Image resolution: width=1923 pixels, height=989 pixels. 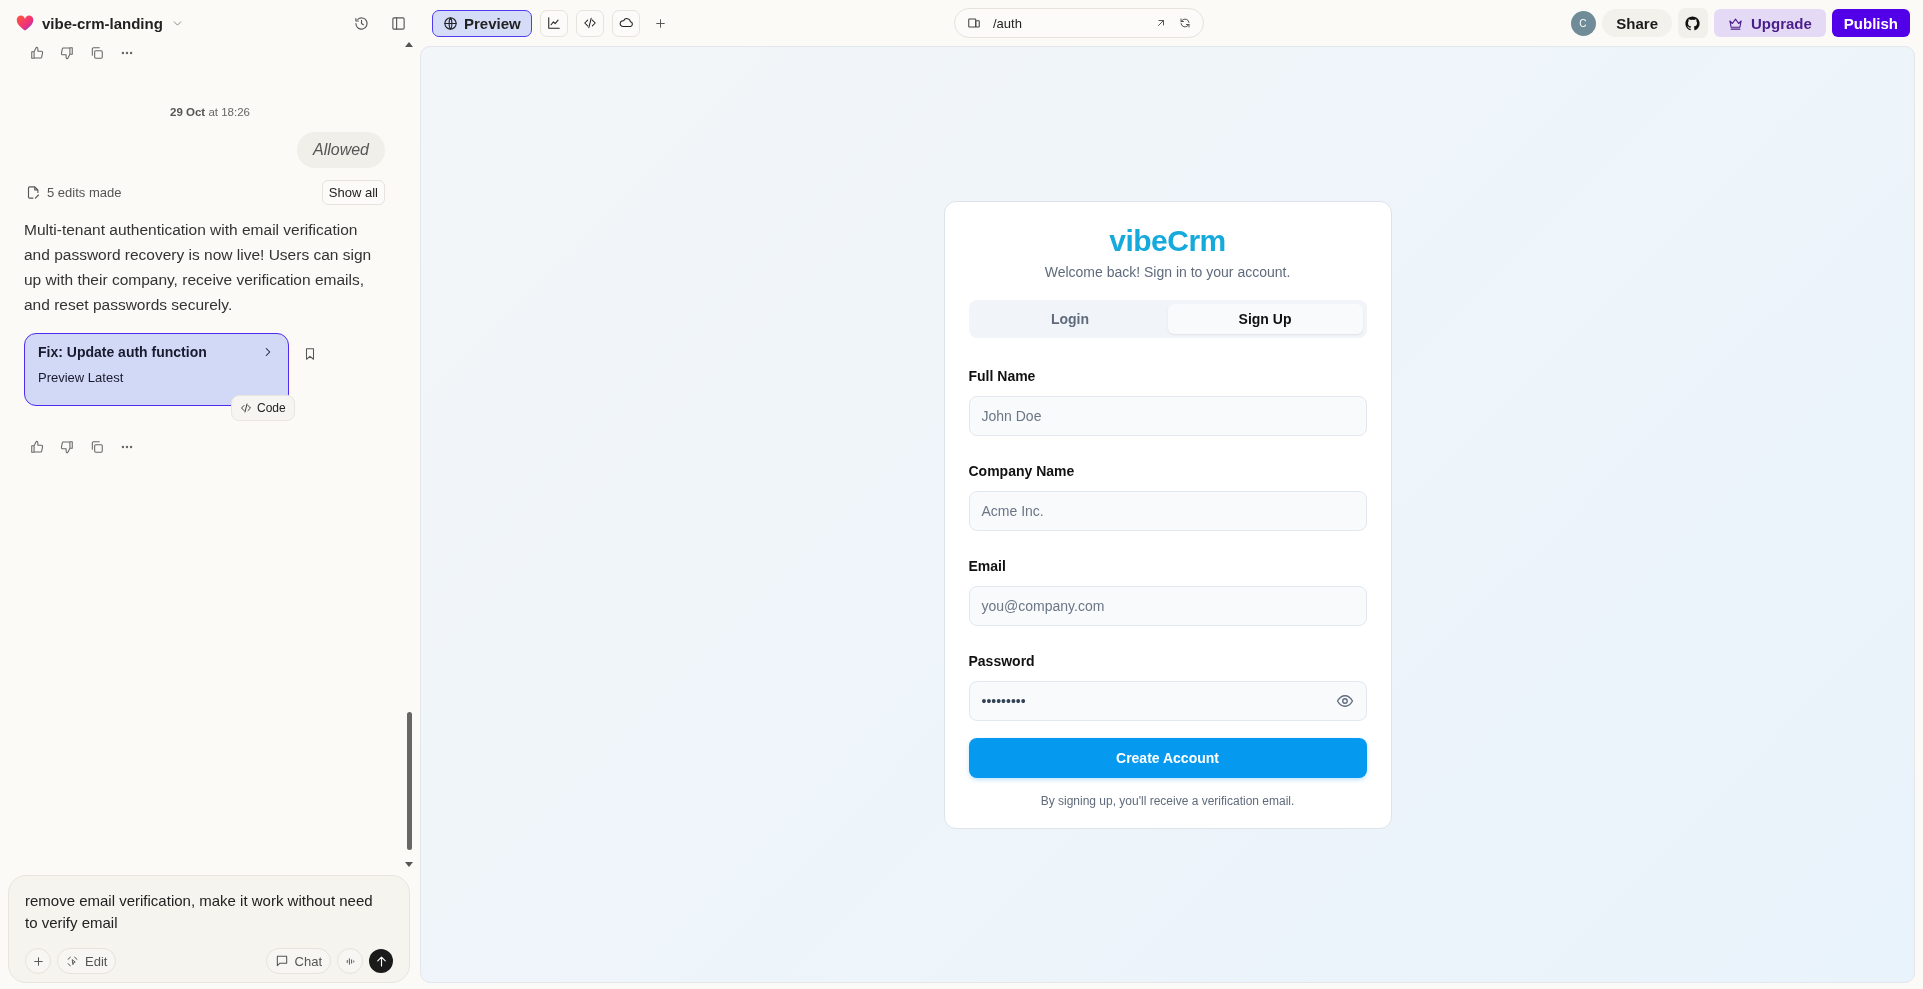 I want to click on code-button: Code, so click(x=263, y=408).